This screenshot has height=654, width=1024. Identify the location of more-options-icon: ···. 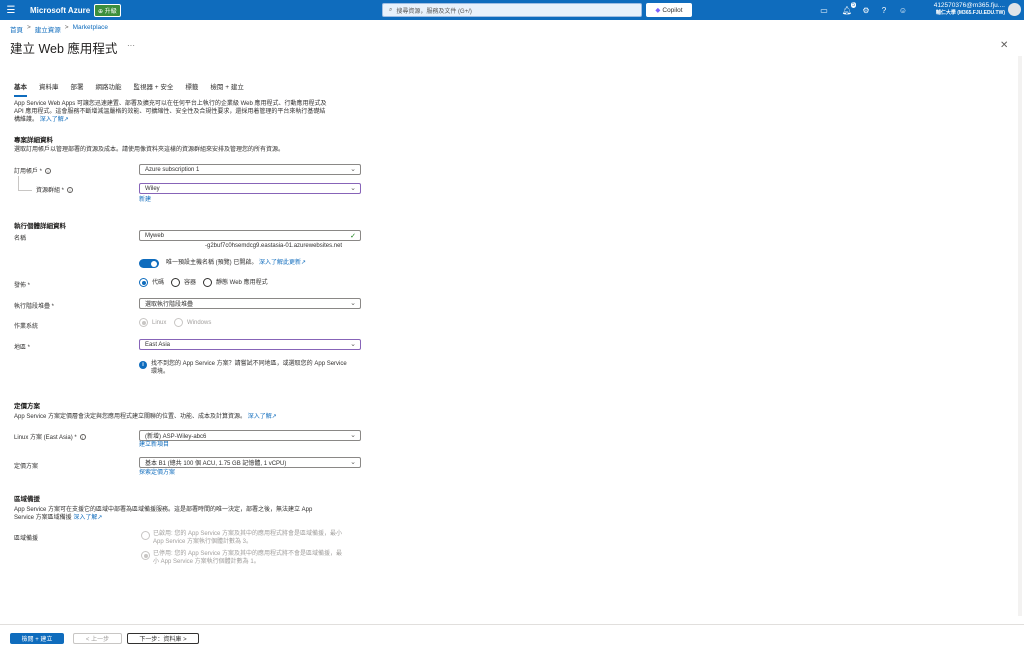
(131, 45).